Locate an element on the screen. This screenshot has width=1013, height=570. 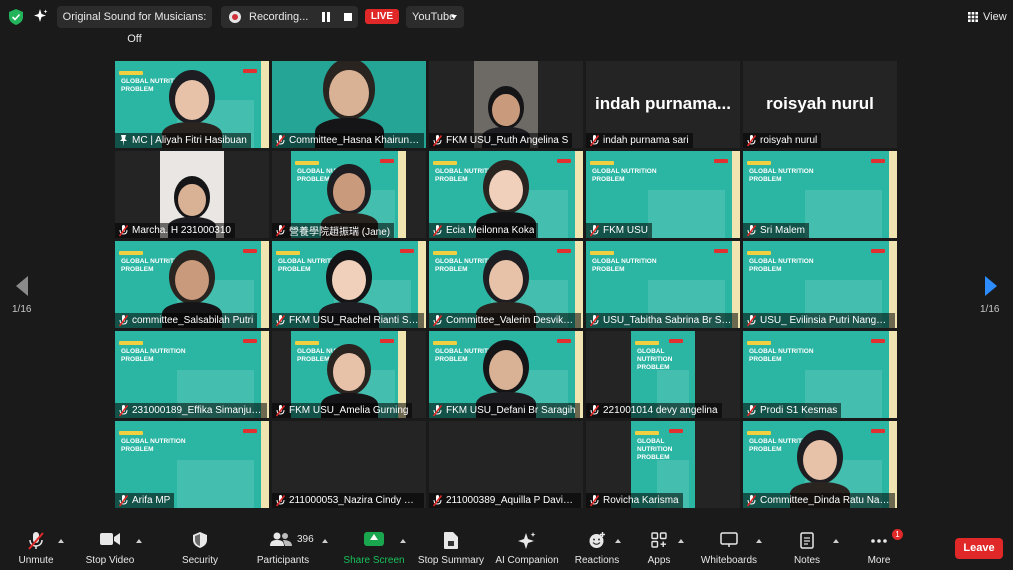
security-label: Security is located at coordinates (200, 560).